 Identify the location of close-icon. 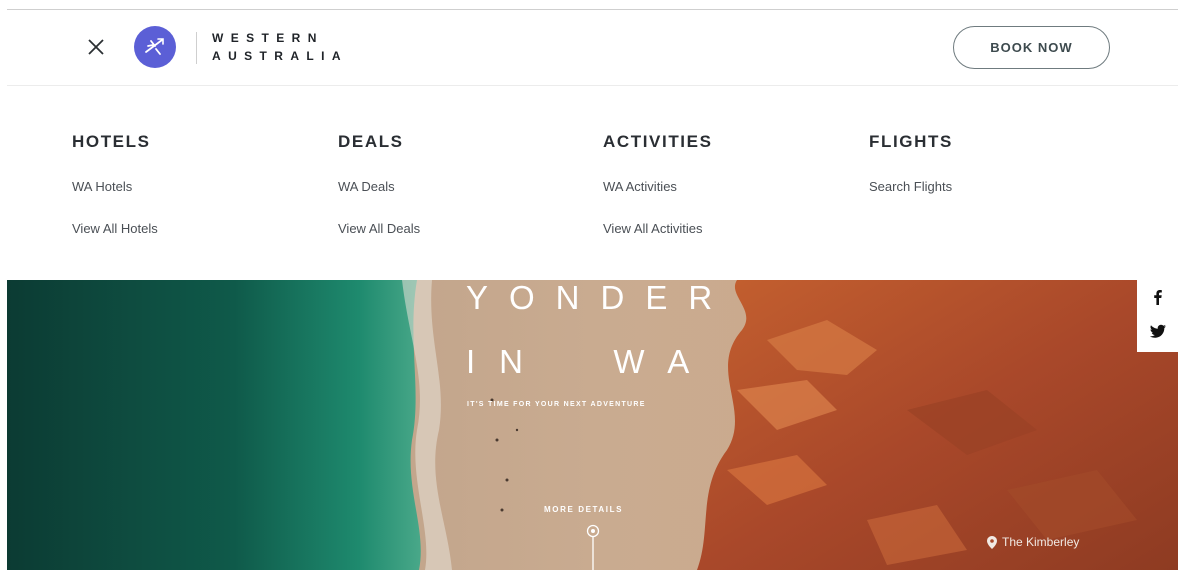
(96, 47).